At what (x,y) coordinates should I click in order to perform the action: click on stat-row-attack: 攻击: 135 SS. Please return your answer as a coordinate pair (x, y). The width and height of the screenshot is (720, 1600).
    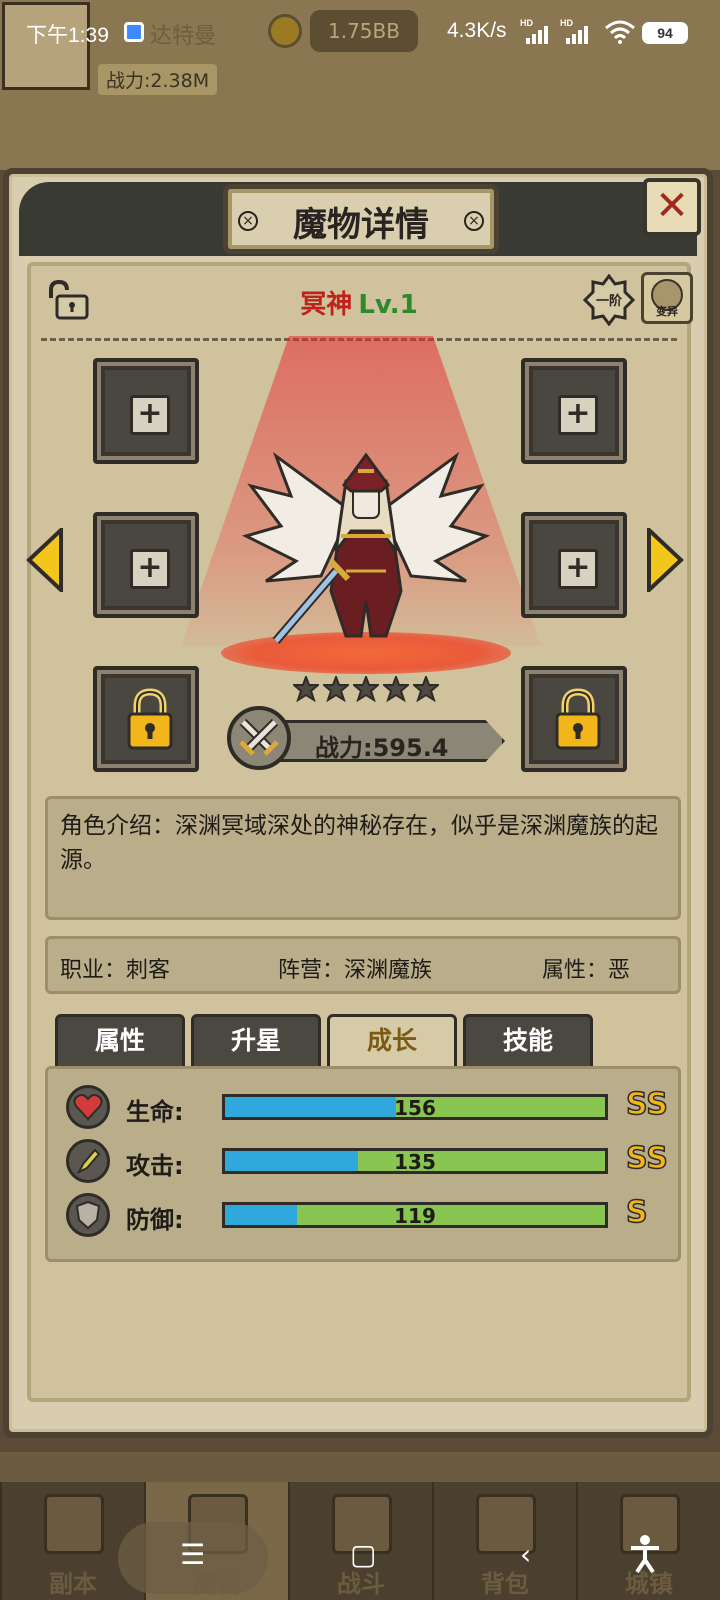
    Looking at the image, I should click on (366, 1161).